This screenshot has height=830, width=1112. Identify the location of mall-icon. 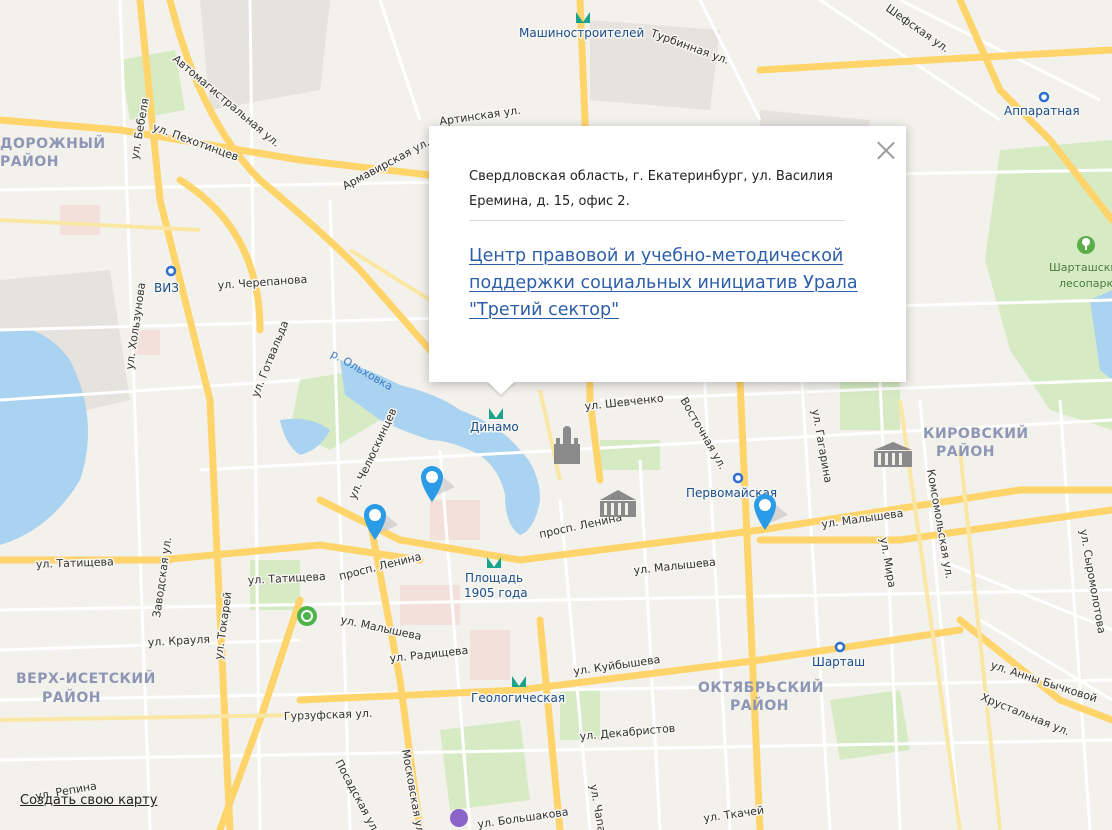
(307, 616).